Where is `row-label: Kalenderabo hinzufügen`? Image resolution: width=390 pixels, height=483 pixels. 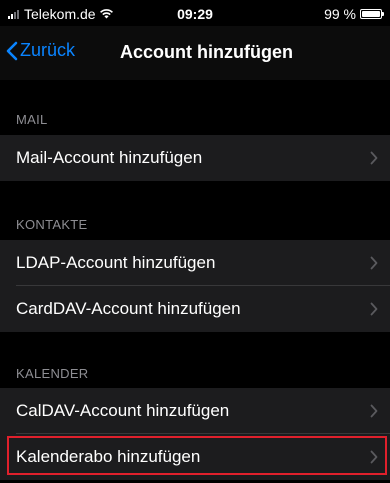
row-label: Kalenderabo hinzufügen is located at coordinates (108, 456).